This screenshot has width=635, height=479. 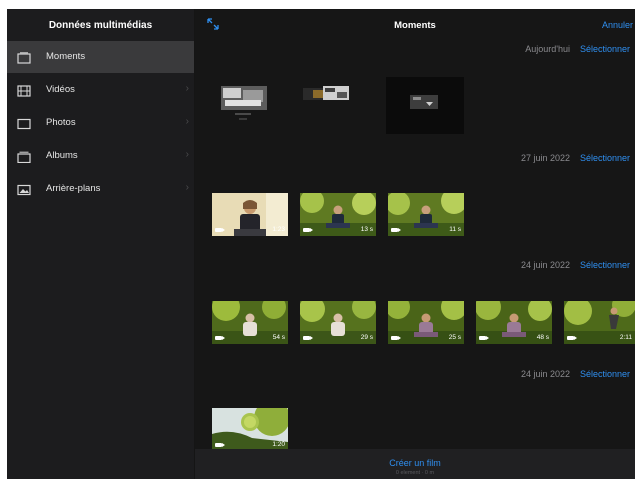 What do you see at coordinates (514, 322) in the screenshot?
I see `media-thumbnail: 48 s` at bounding box center [514, 322].